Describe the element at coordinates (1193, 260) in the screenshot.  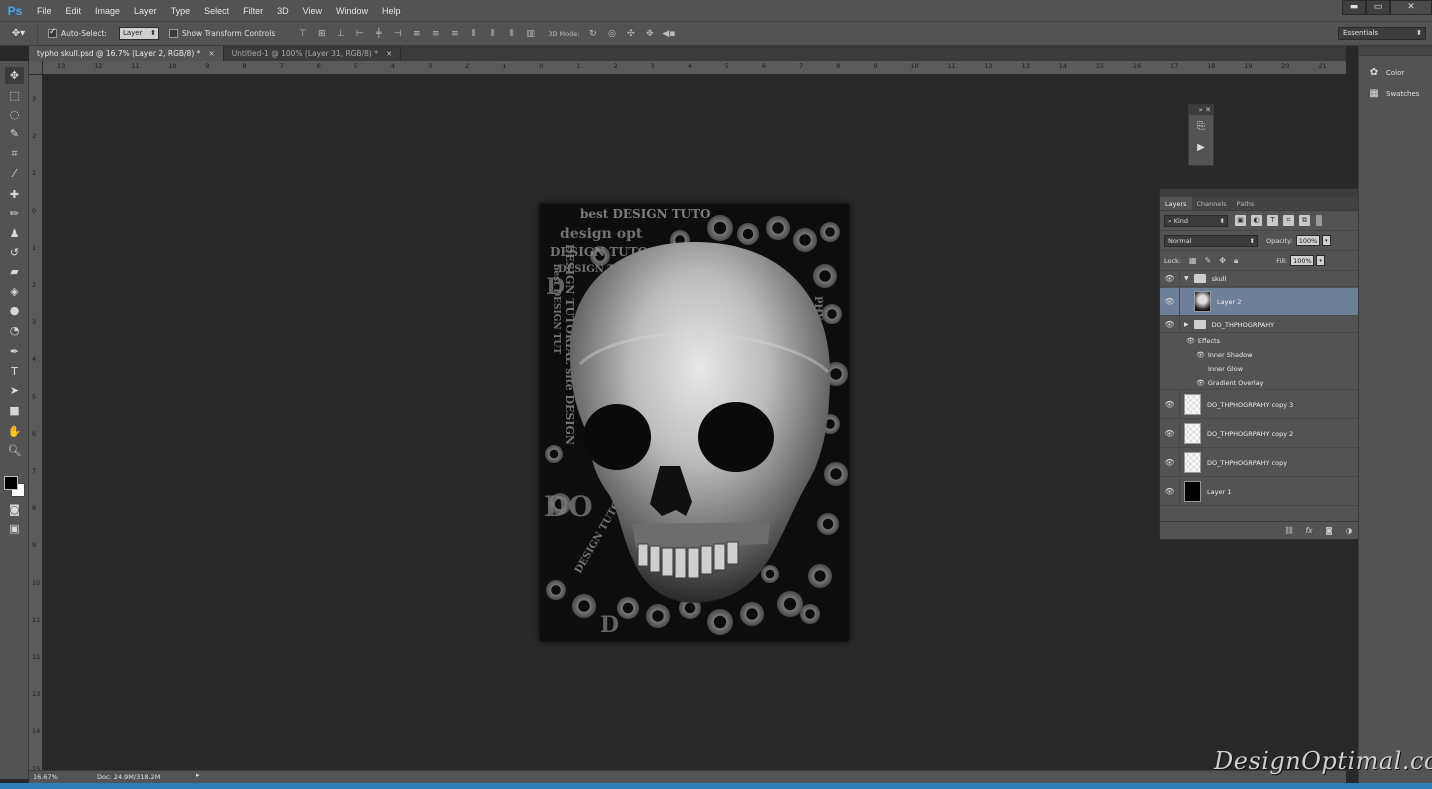
I see `lock-transparent-icon: ▦` at that location.